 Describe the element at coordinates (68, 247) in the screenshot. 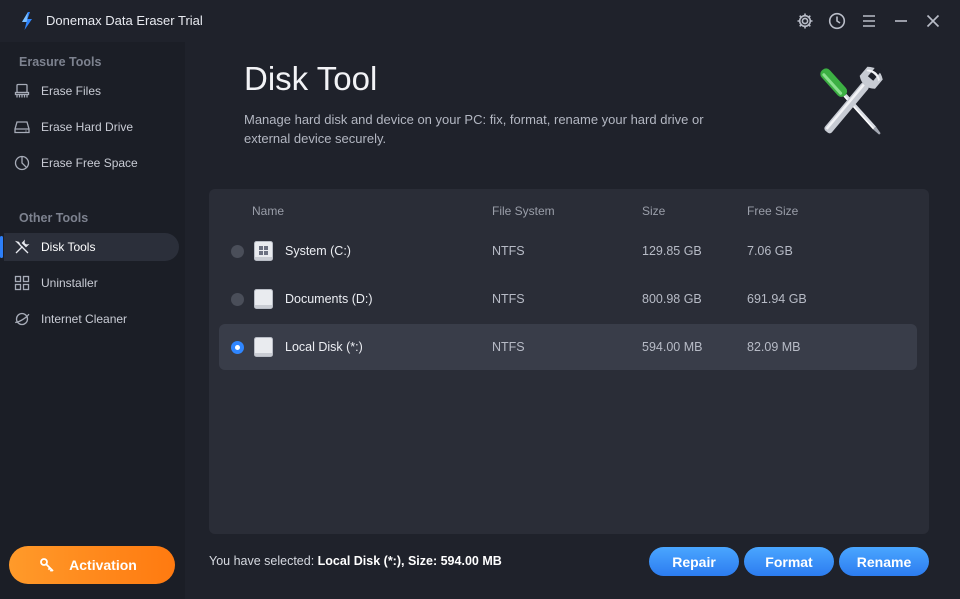

I see `sidebar-item-label: Disk Tools` at that location.